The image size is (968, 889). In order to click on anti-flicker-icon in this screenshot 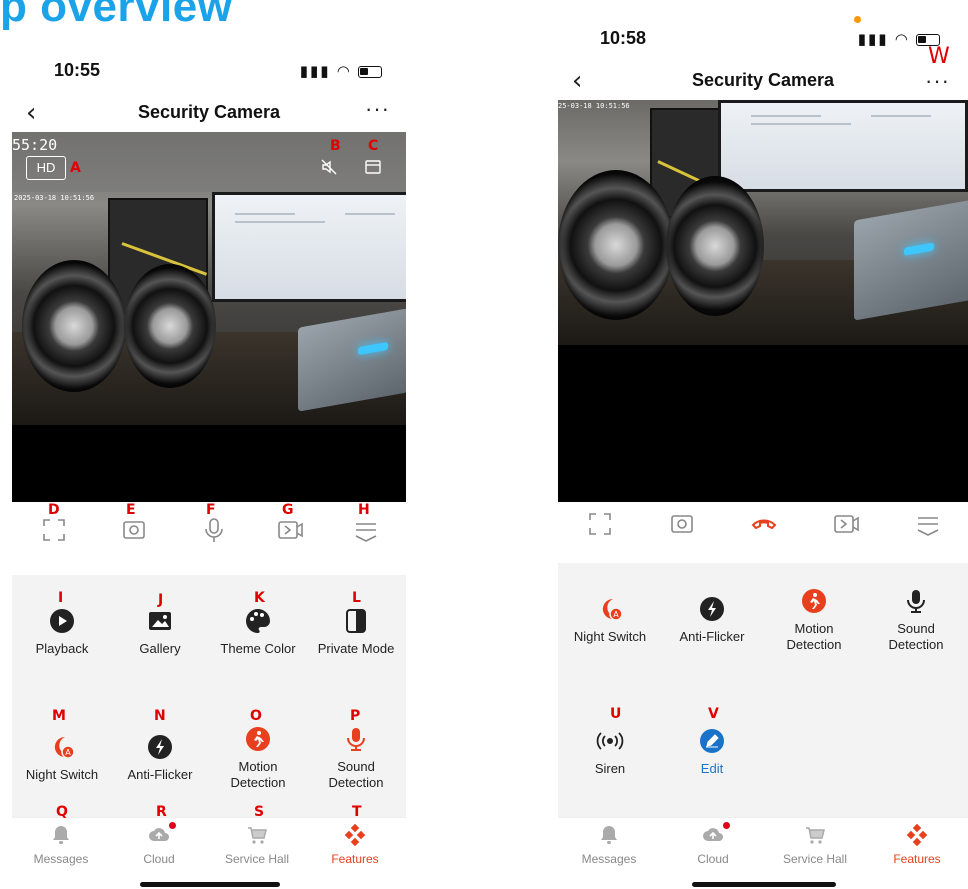, I will do `click(160, 747)`.